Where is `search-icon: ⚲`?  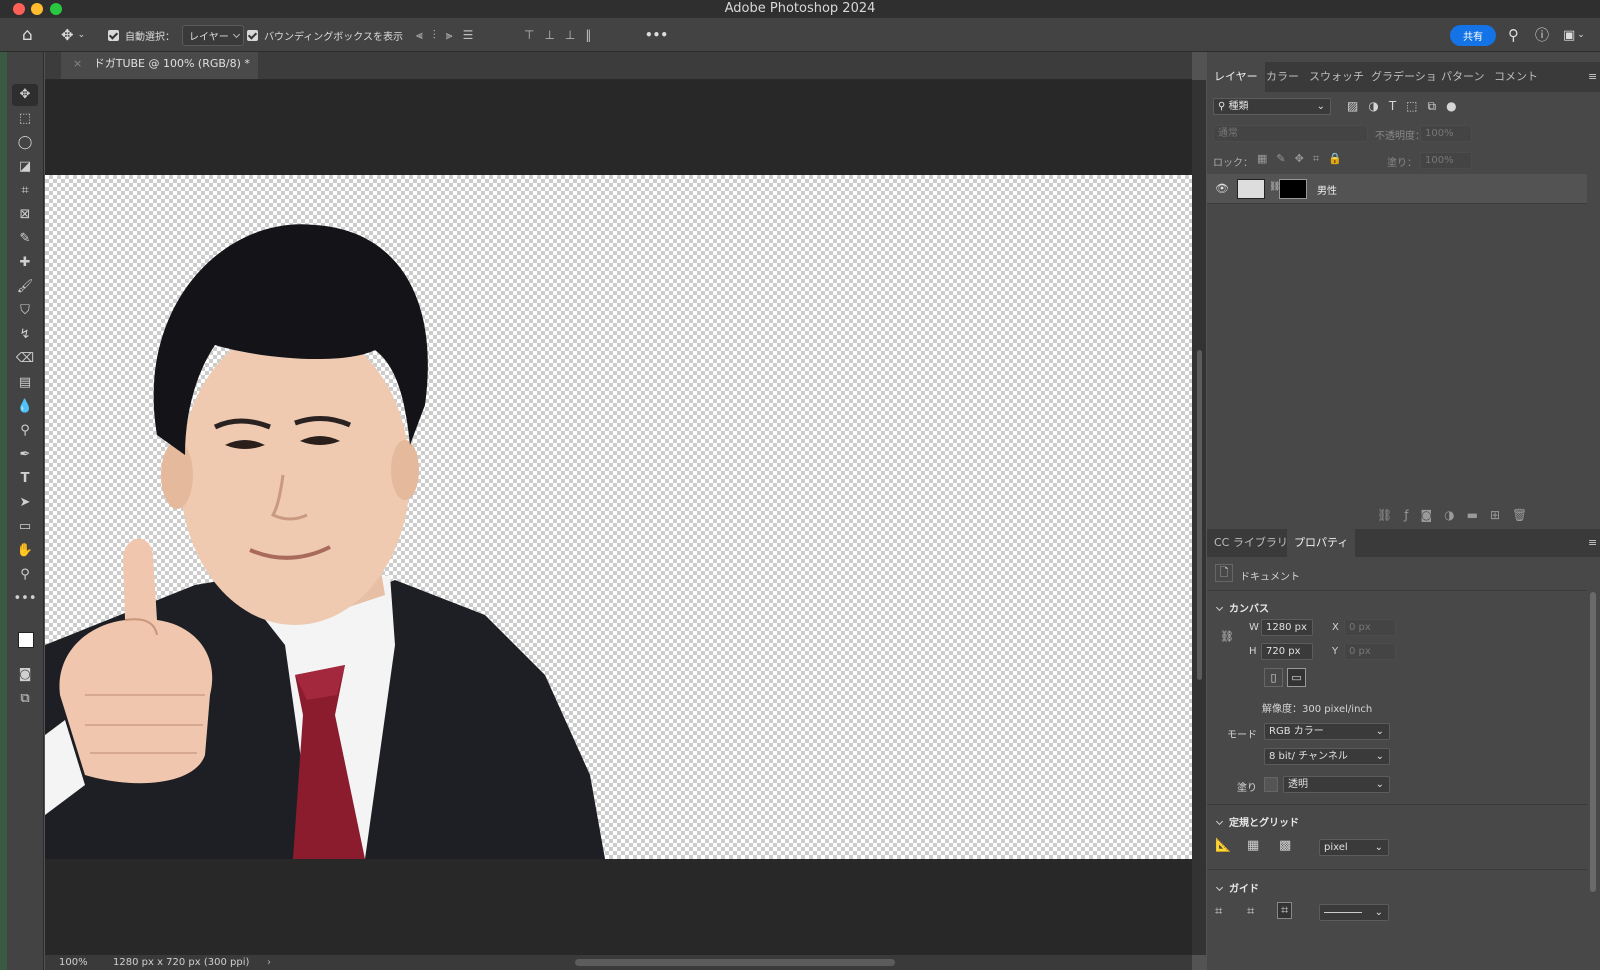
search-icon: ⚲ is located at coordinates (1513, 35).